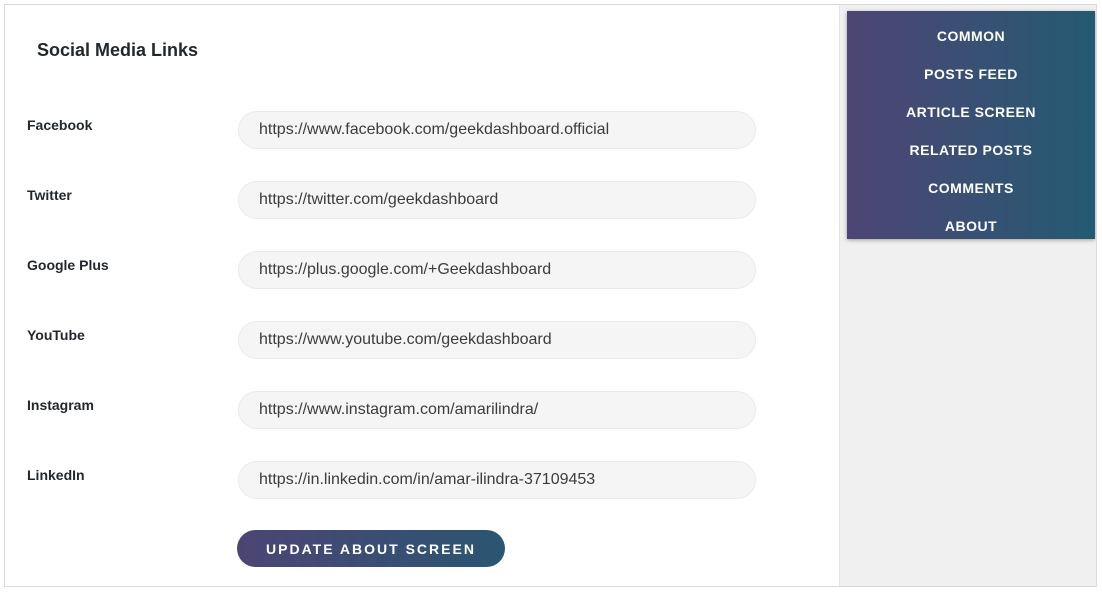 Image resolution: width=1102 pixels, height=592 pixels. What do you see at coordinates (497, 480) in the screenshot?
I see `linkedin-url-input` at bounding box center [497, 480].